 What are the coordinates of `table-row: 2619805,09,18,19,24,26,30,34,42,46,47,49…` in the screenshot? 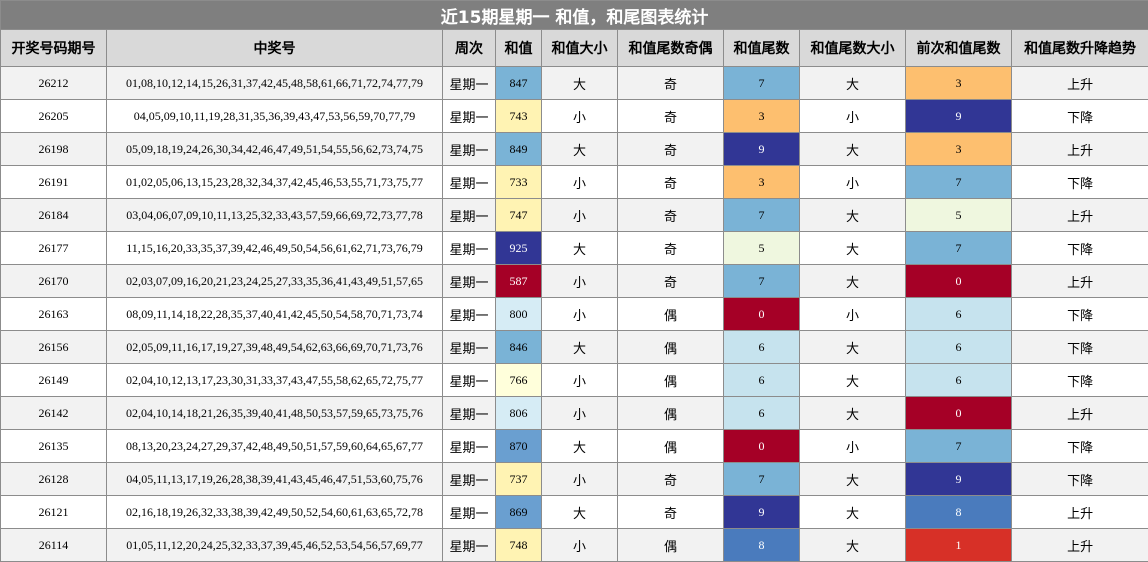 It's located at (574, 149).